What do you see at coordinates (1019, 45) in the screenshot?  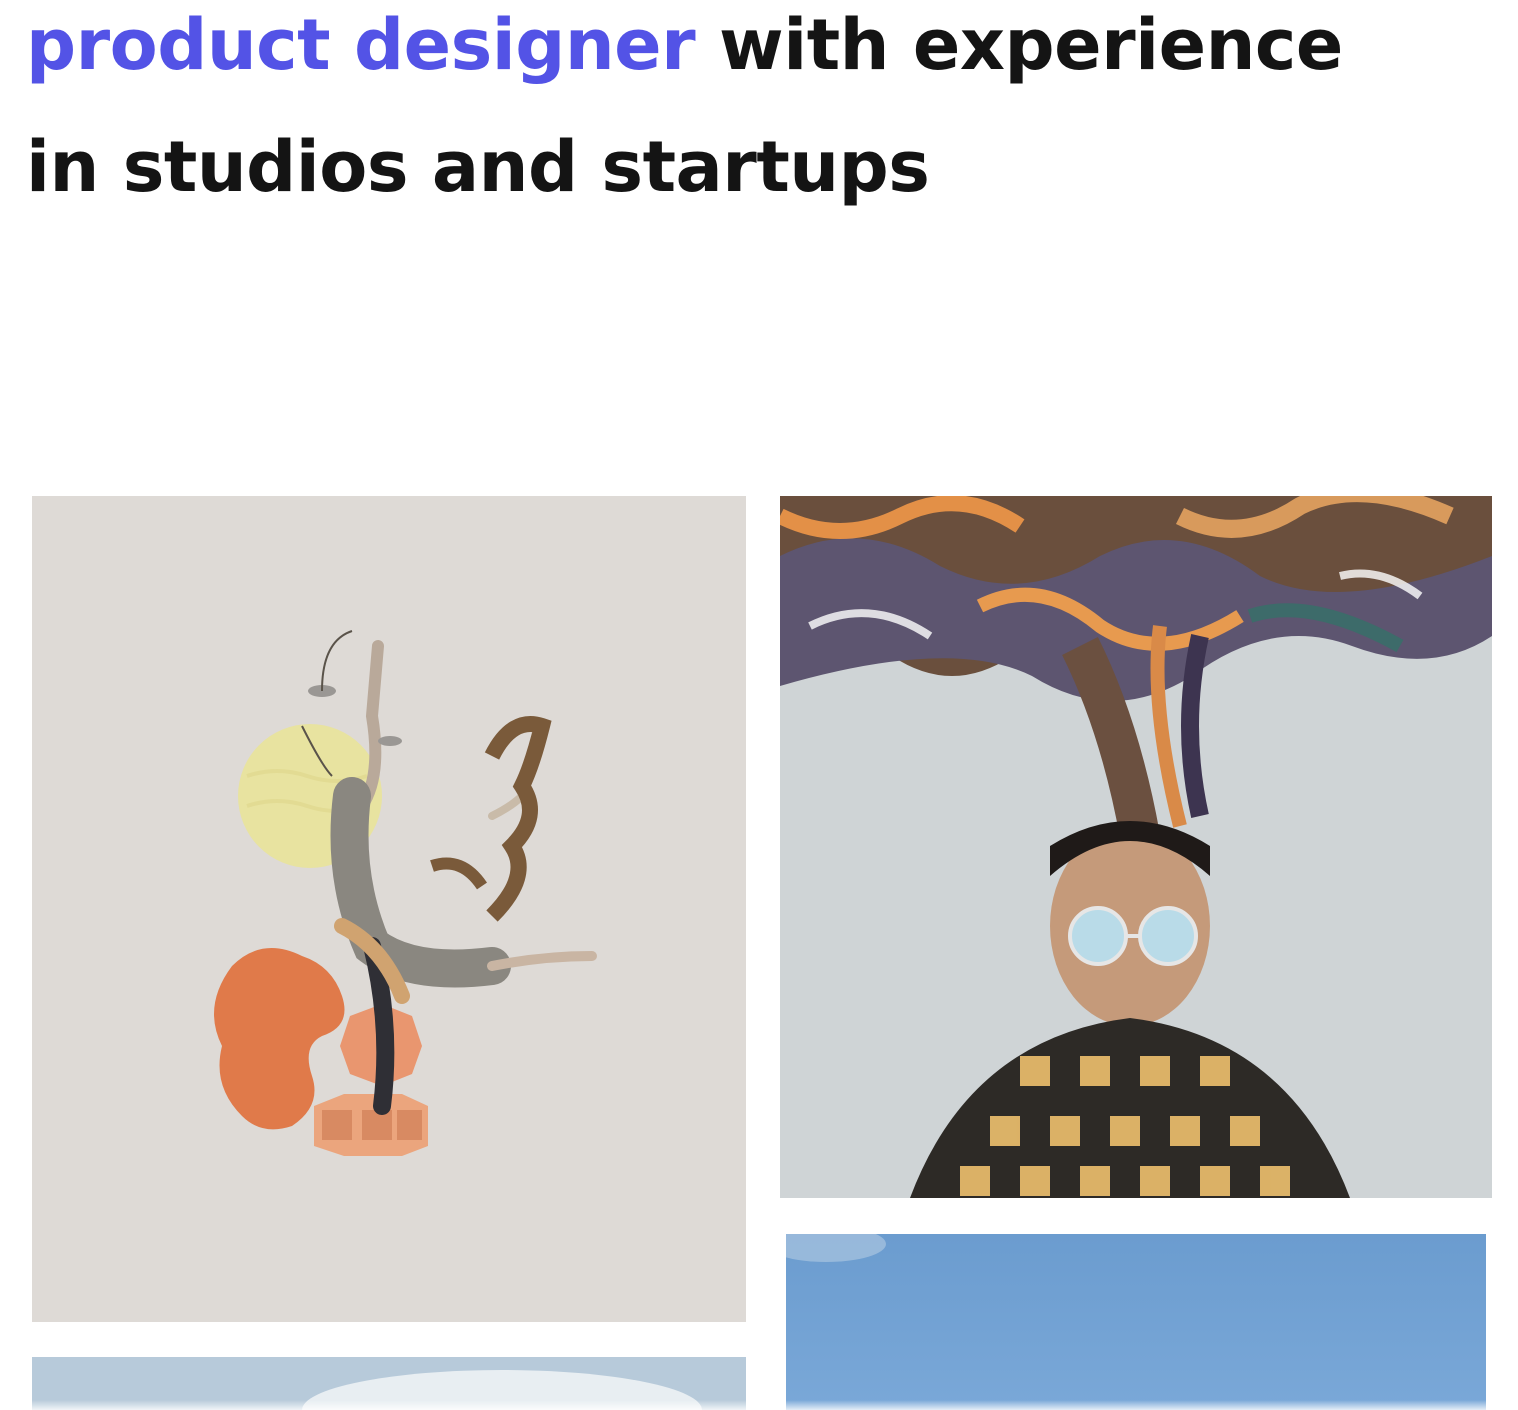 I see `hero-line-1-rest: with experience` at bounding box center [1019, 45].